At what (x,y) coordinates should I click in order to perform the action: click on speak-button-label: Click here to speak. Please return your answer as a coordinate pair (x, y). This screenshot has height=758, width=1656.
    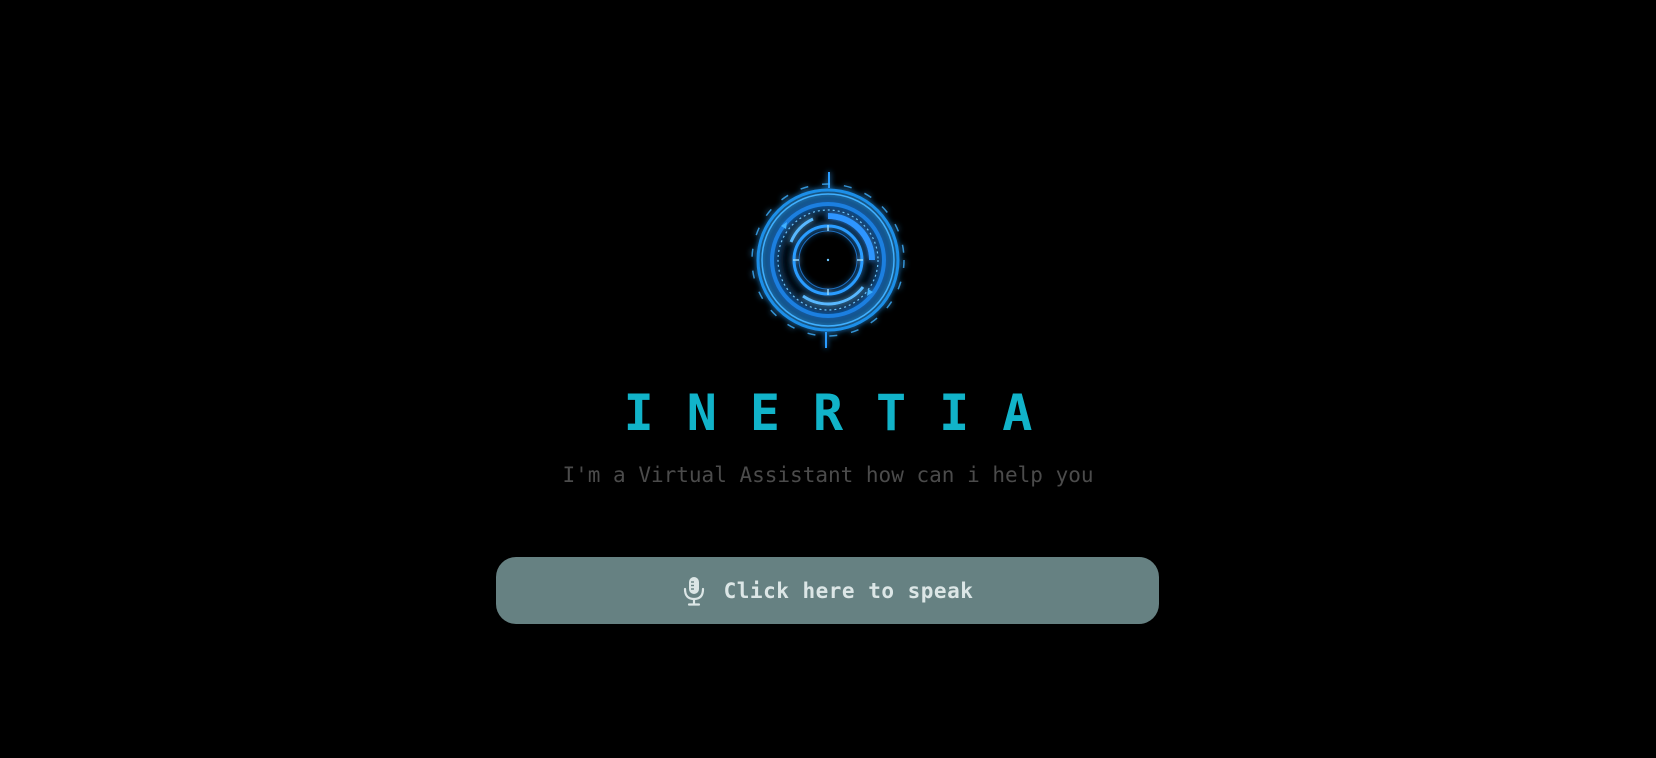
    Looking at the image, I should click on (848, 590).